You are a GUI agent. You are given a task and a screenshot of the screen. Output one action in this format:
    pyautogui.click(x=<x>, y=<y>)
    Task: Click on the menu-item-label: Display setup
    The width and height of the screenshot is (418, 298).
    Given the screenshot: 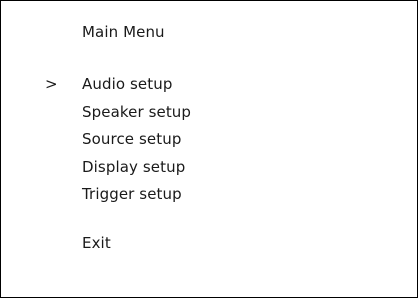 What is the action you would take?
    pyautogui.click(x=134, y=166)
    